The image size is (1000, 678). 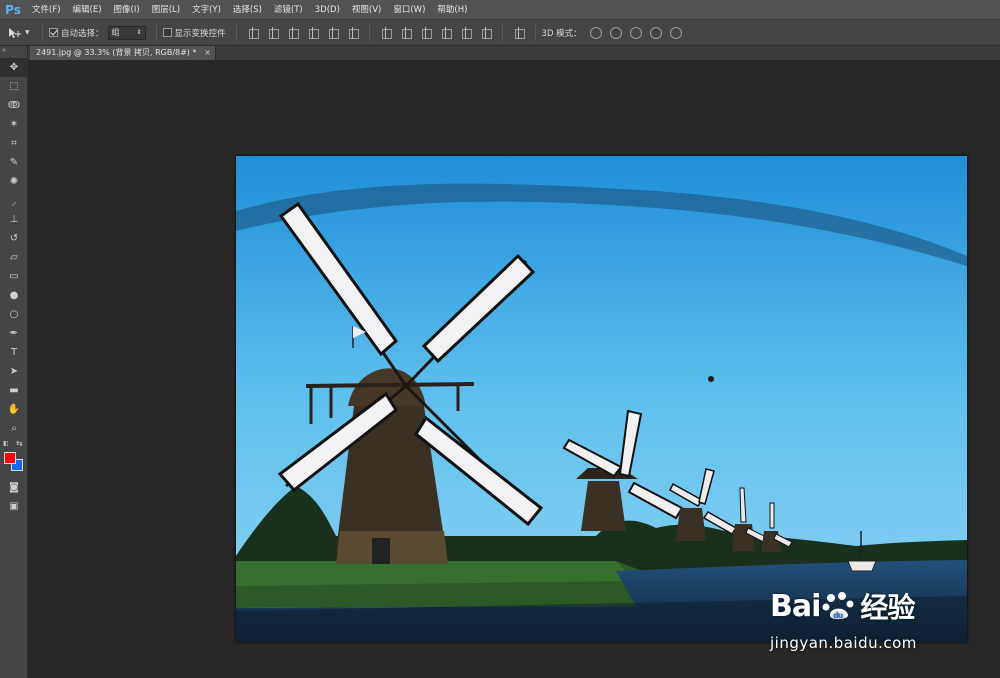 I want to click on dodge-tool-icon: ○, so click(x=14, y=314).